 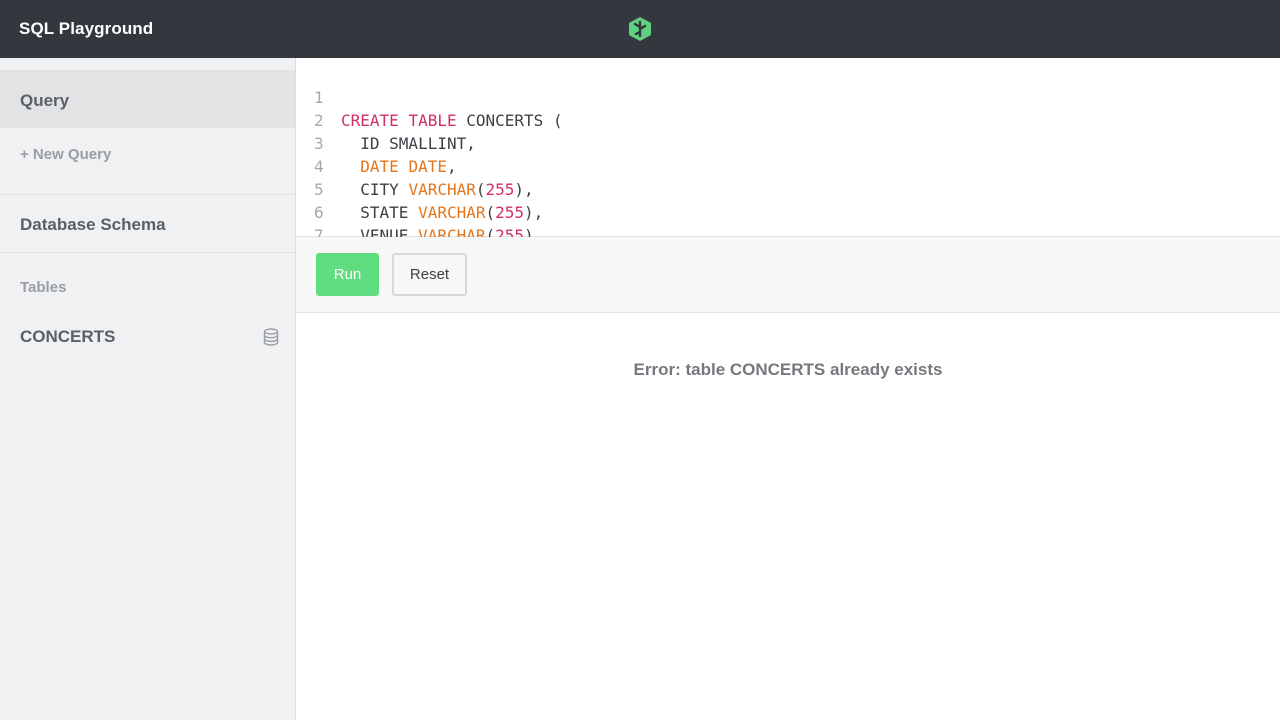 I want to click on new-query-button: + New Query, so click(x=65, y=154).